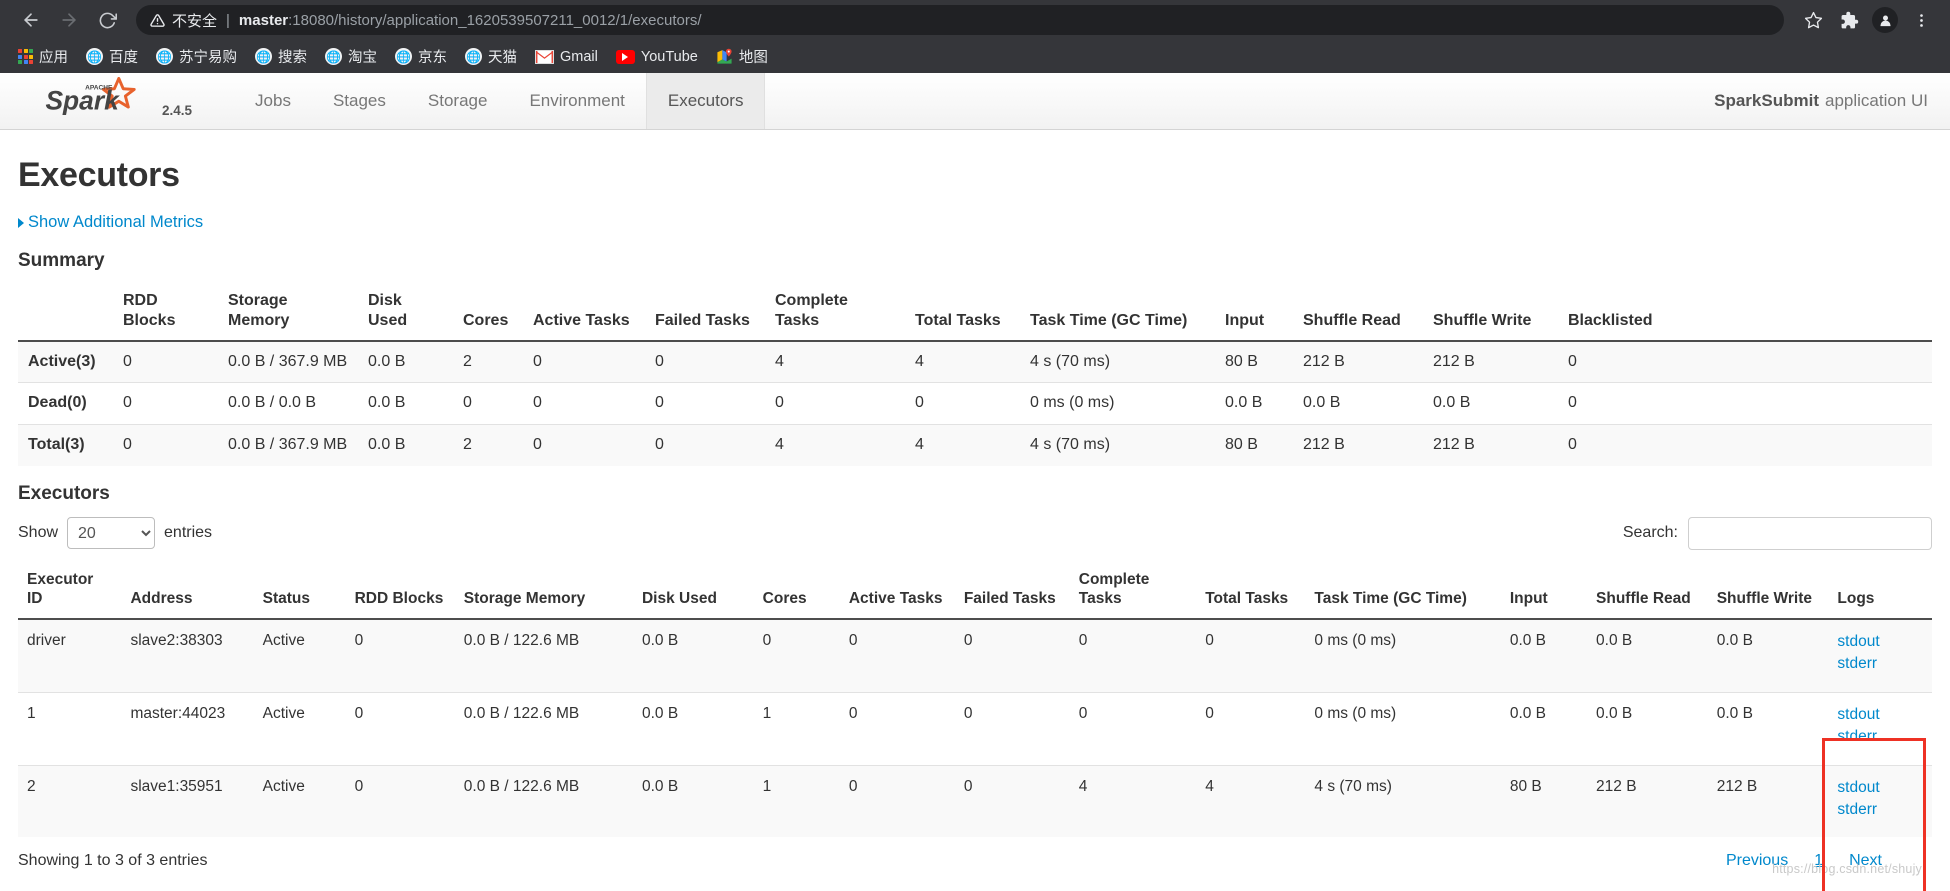  What do you see at coordinates (70, 591) in the screenshot?
I see `col-executor-id: Executor ID` at bounding box center [70, 591].